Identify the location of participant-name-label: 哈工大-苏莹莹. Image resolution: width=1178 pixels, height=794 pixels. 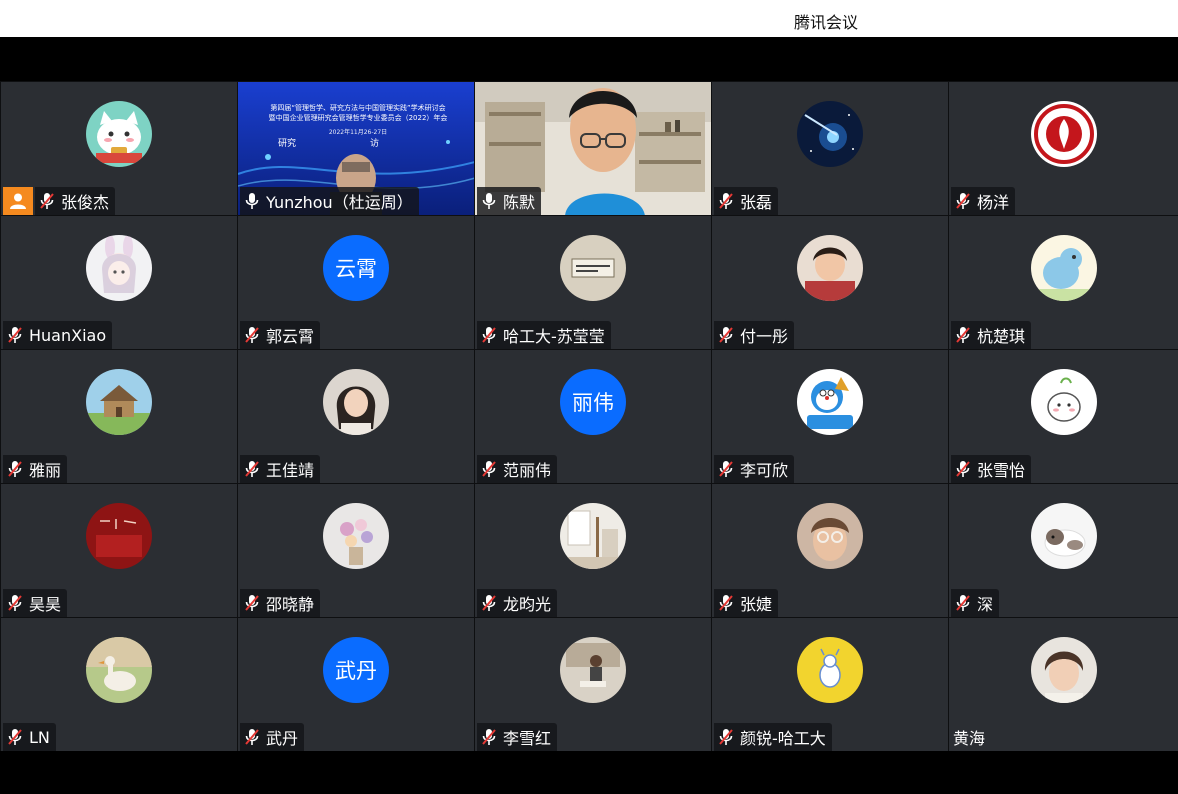
(544, 335).